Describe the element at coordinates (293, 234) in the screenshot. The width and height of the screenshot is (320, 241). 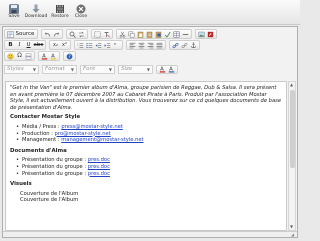
I see `resize-grip-icon: ◢` at that location.